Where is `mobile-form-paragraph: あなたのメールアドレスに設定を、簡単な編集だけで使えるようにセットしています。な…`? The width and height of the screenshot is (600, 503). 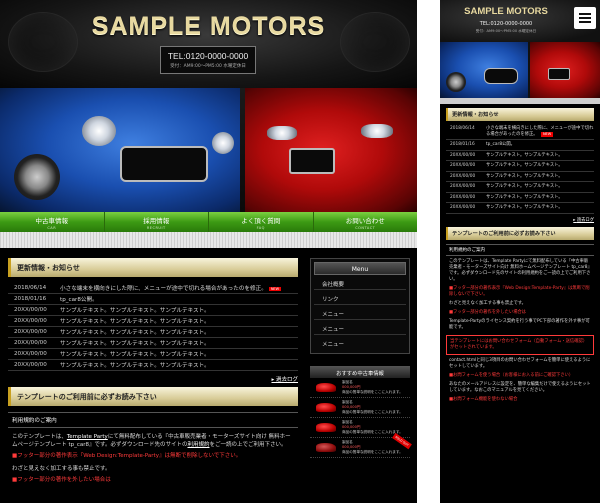
mobile-form-paragraph: あなたのメールアドレスに設定を、簡単な編集だけで使えるようにセットしています。な… is located at coordinates (520, 387).